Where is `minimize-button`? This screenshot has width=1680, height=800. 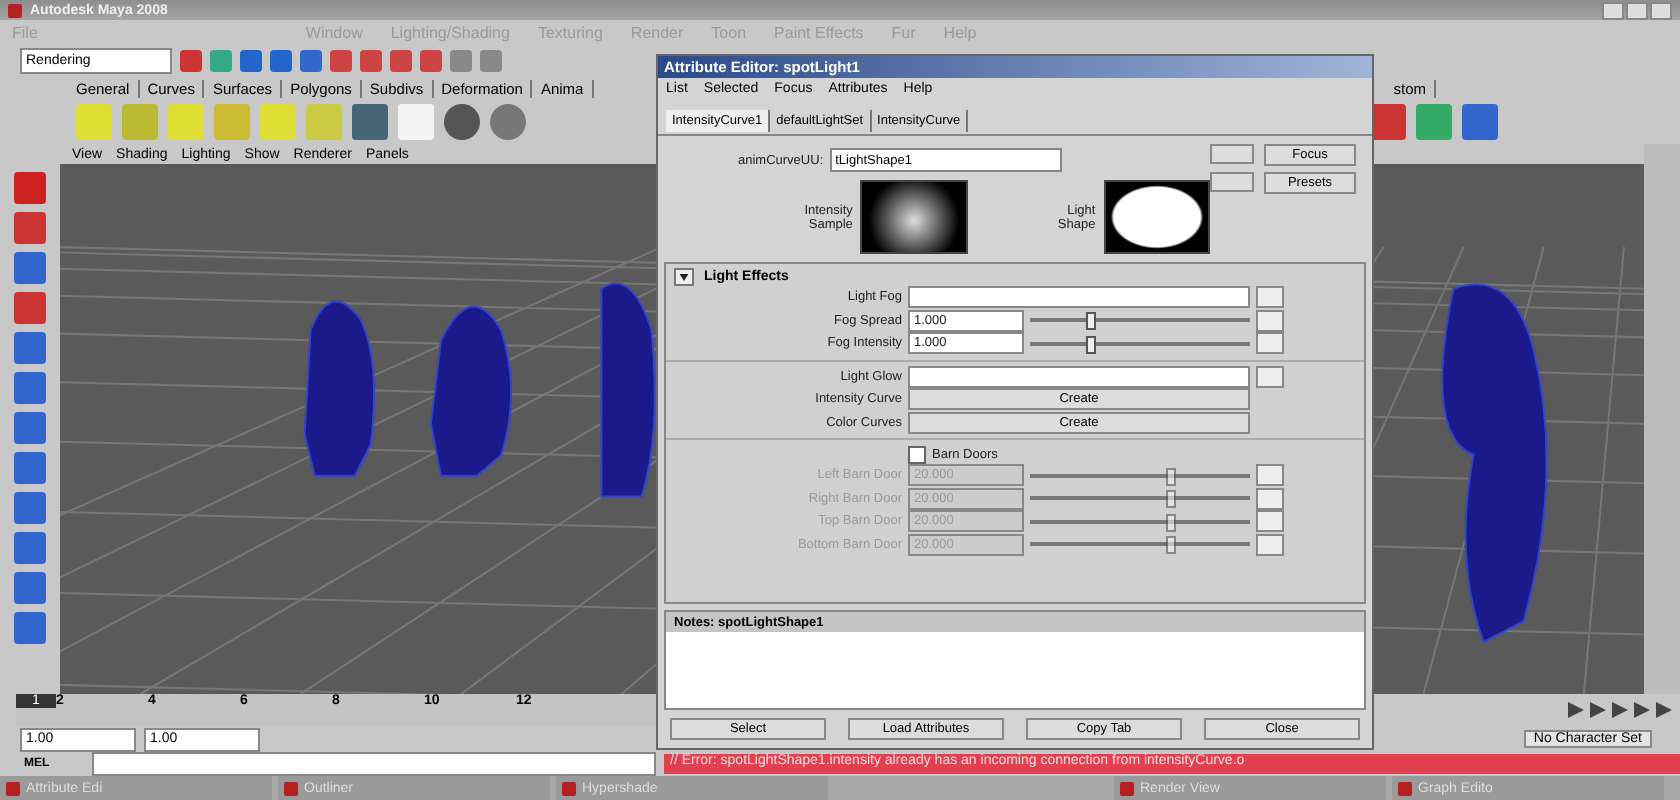 minimize-button is located at coordinates (1613, 10).